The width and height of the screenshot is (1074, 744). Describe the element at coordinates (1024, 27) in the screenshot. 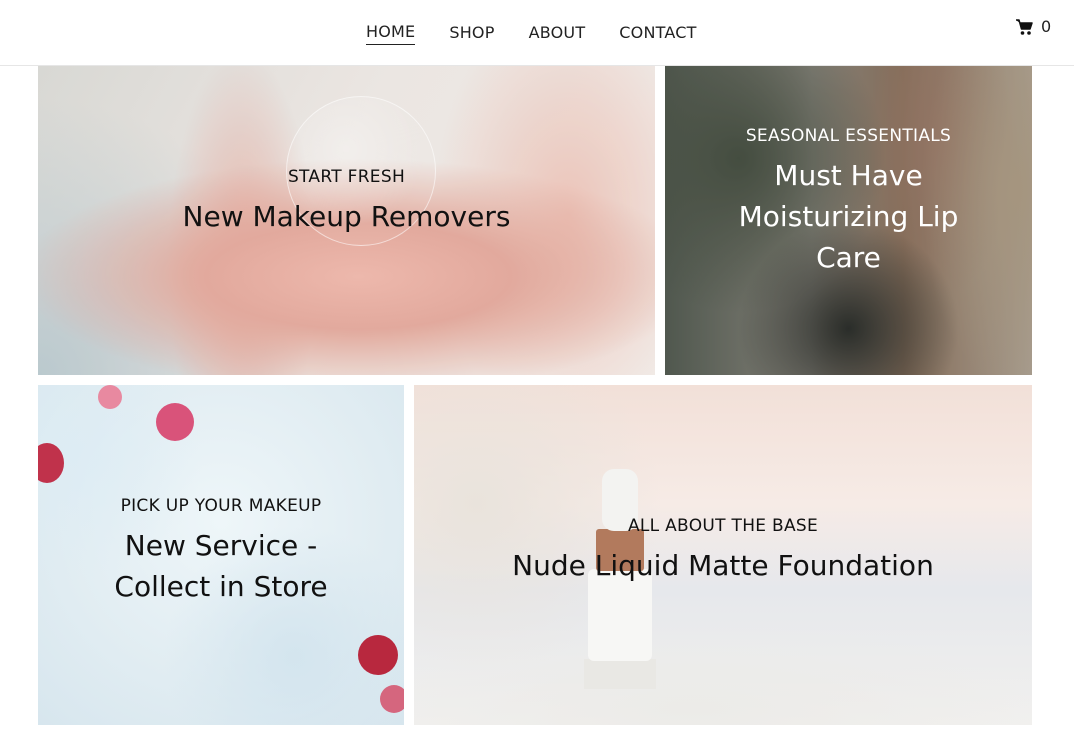

I see `cart-icon` at that location.